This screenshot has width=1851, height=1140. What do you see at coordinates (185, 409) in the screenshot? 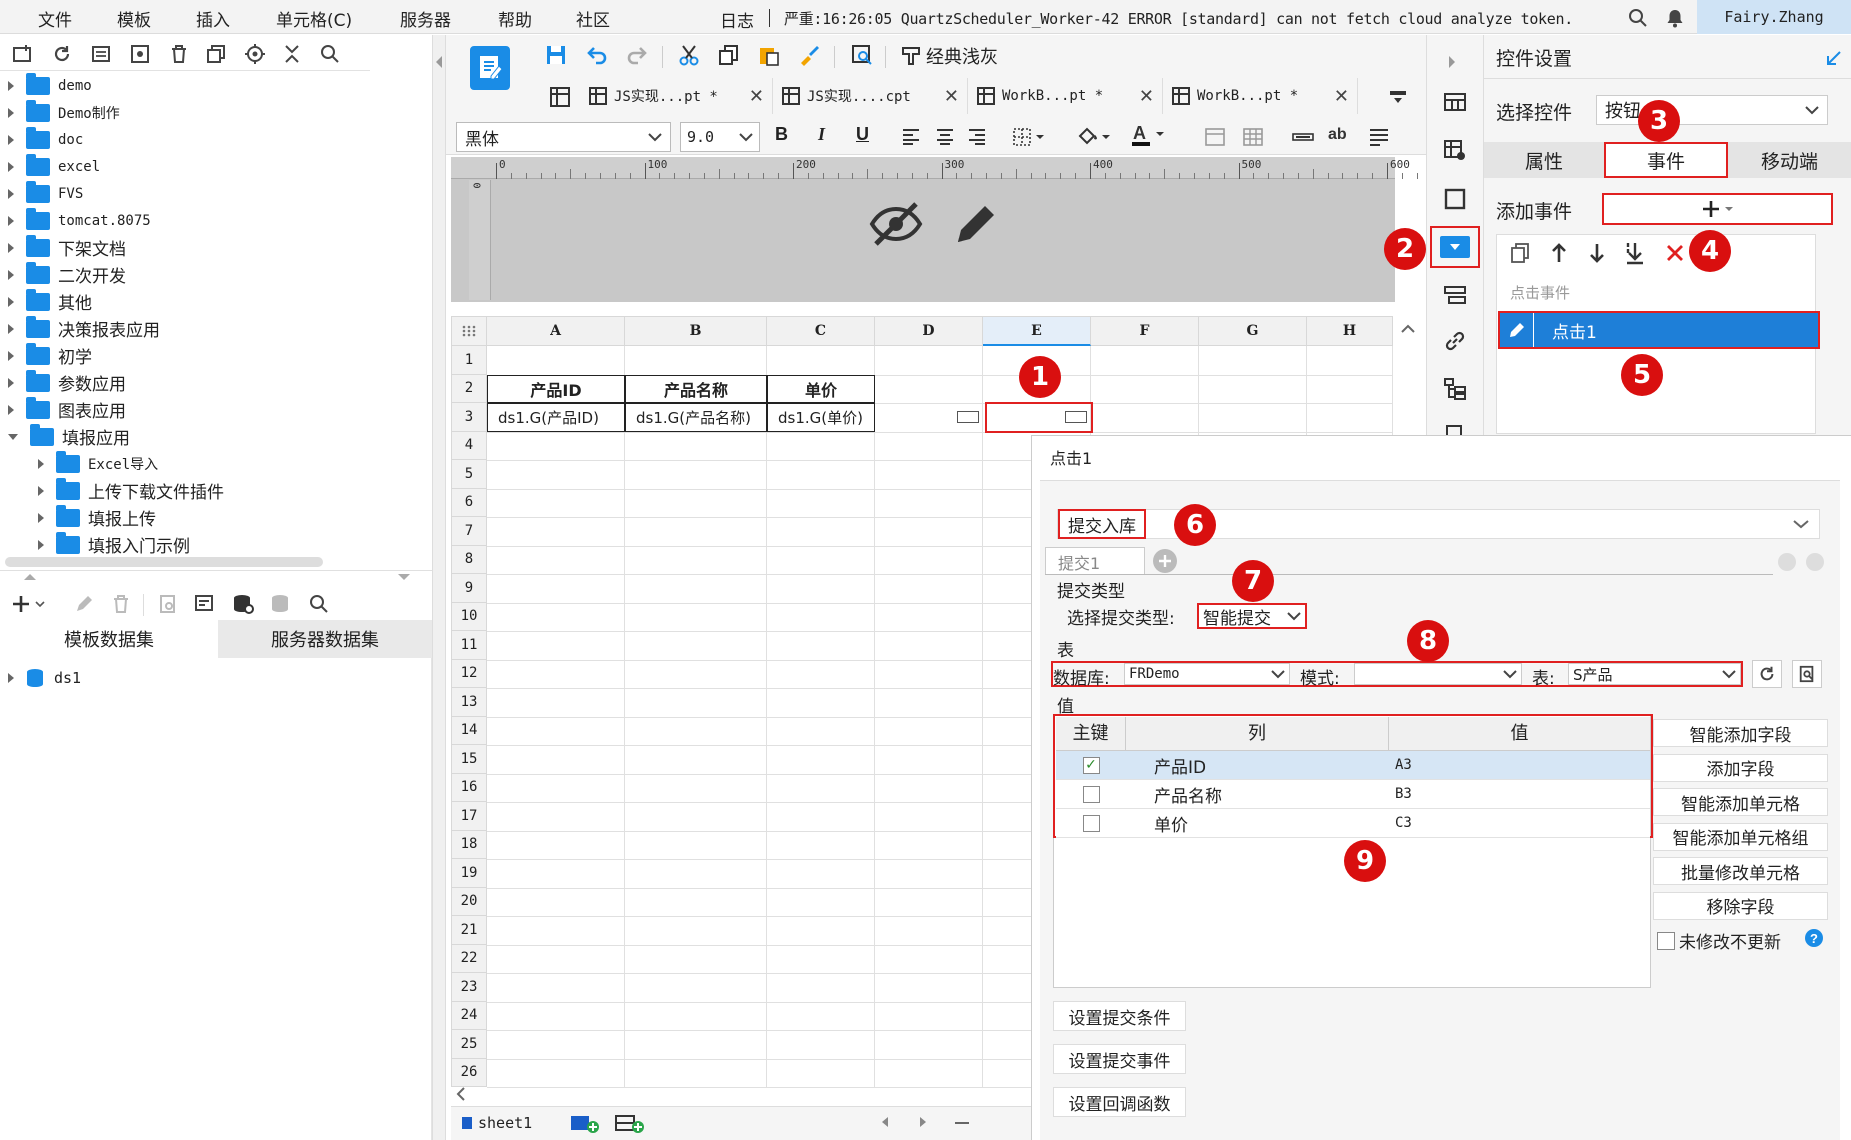
I see `tree-item: 图表应用` at bounding box center [185, 409].